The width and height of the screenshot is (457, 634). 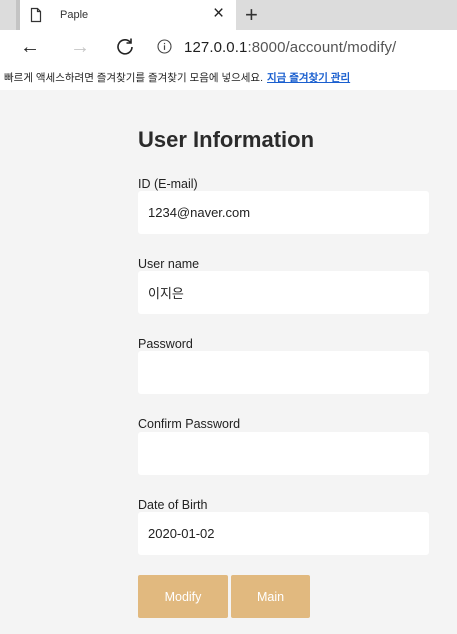 I want to click on browser-toolbar: ← → 127.0.0.1:8000/account/modify/, so click(x=228, y=48).